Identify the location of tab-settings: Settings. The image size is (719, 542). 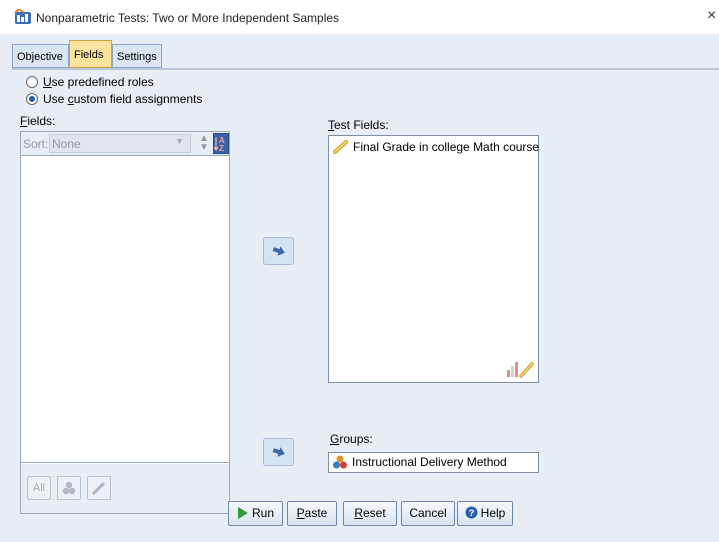
(137, 56).